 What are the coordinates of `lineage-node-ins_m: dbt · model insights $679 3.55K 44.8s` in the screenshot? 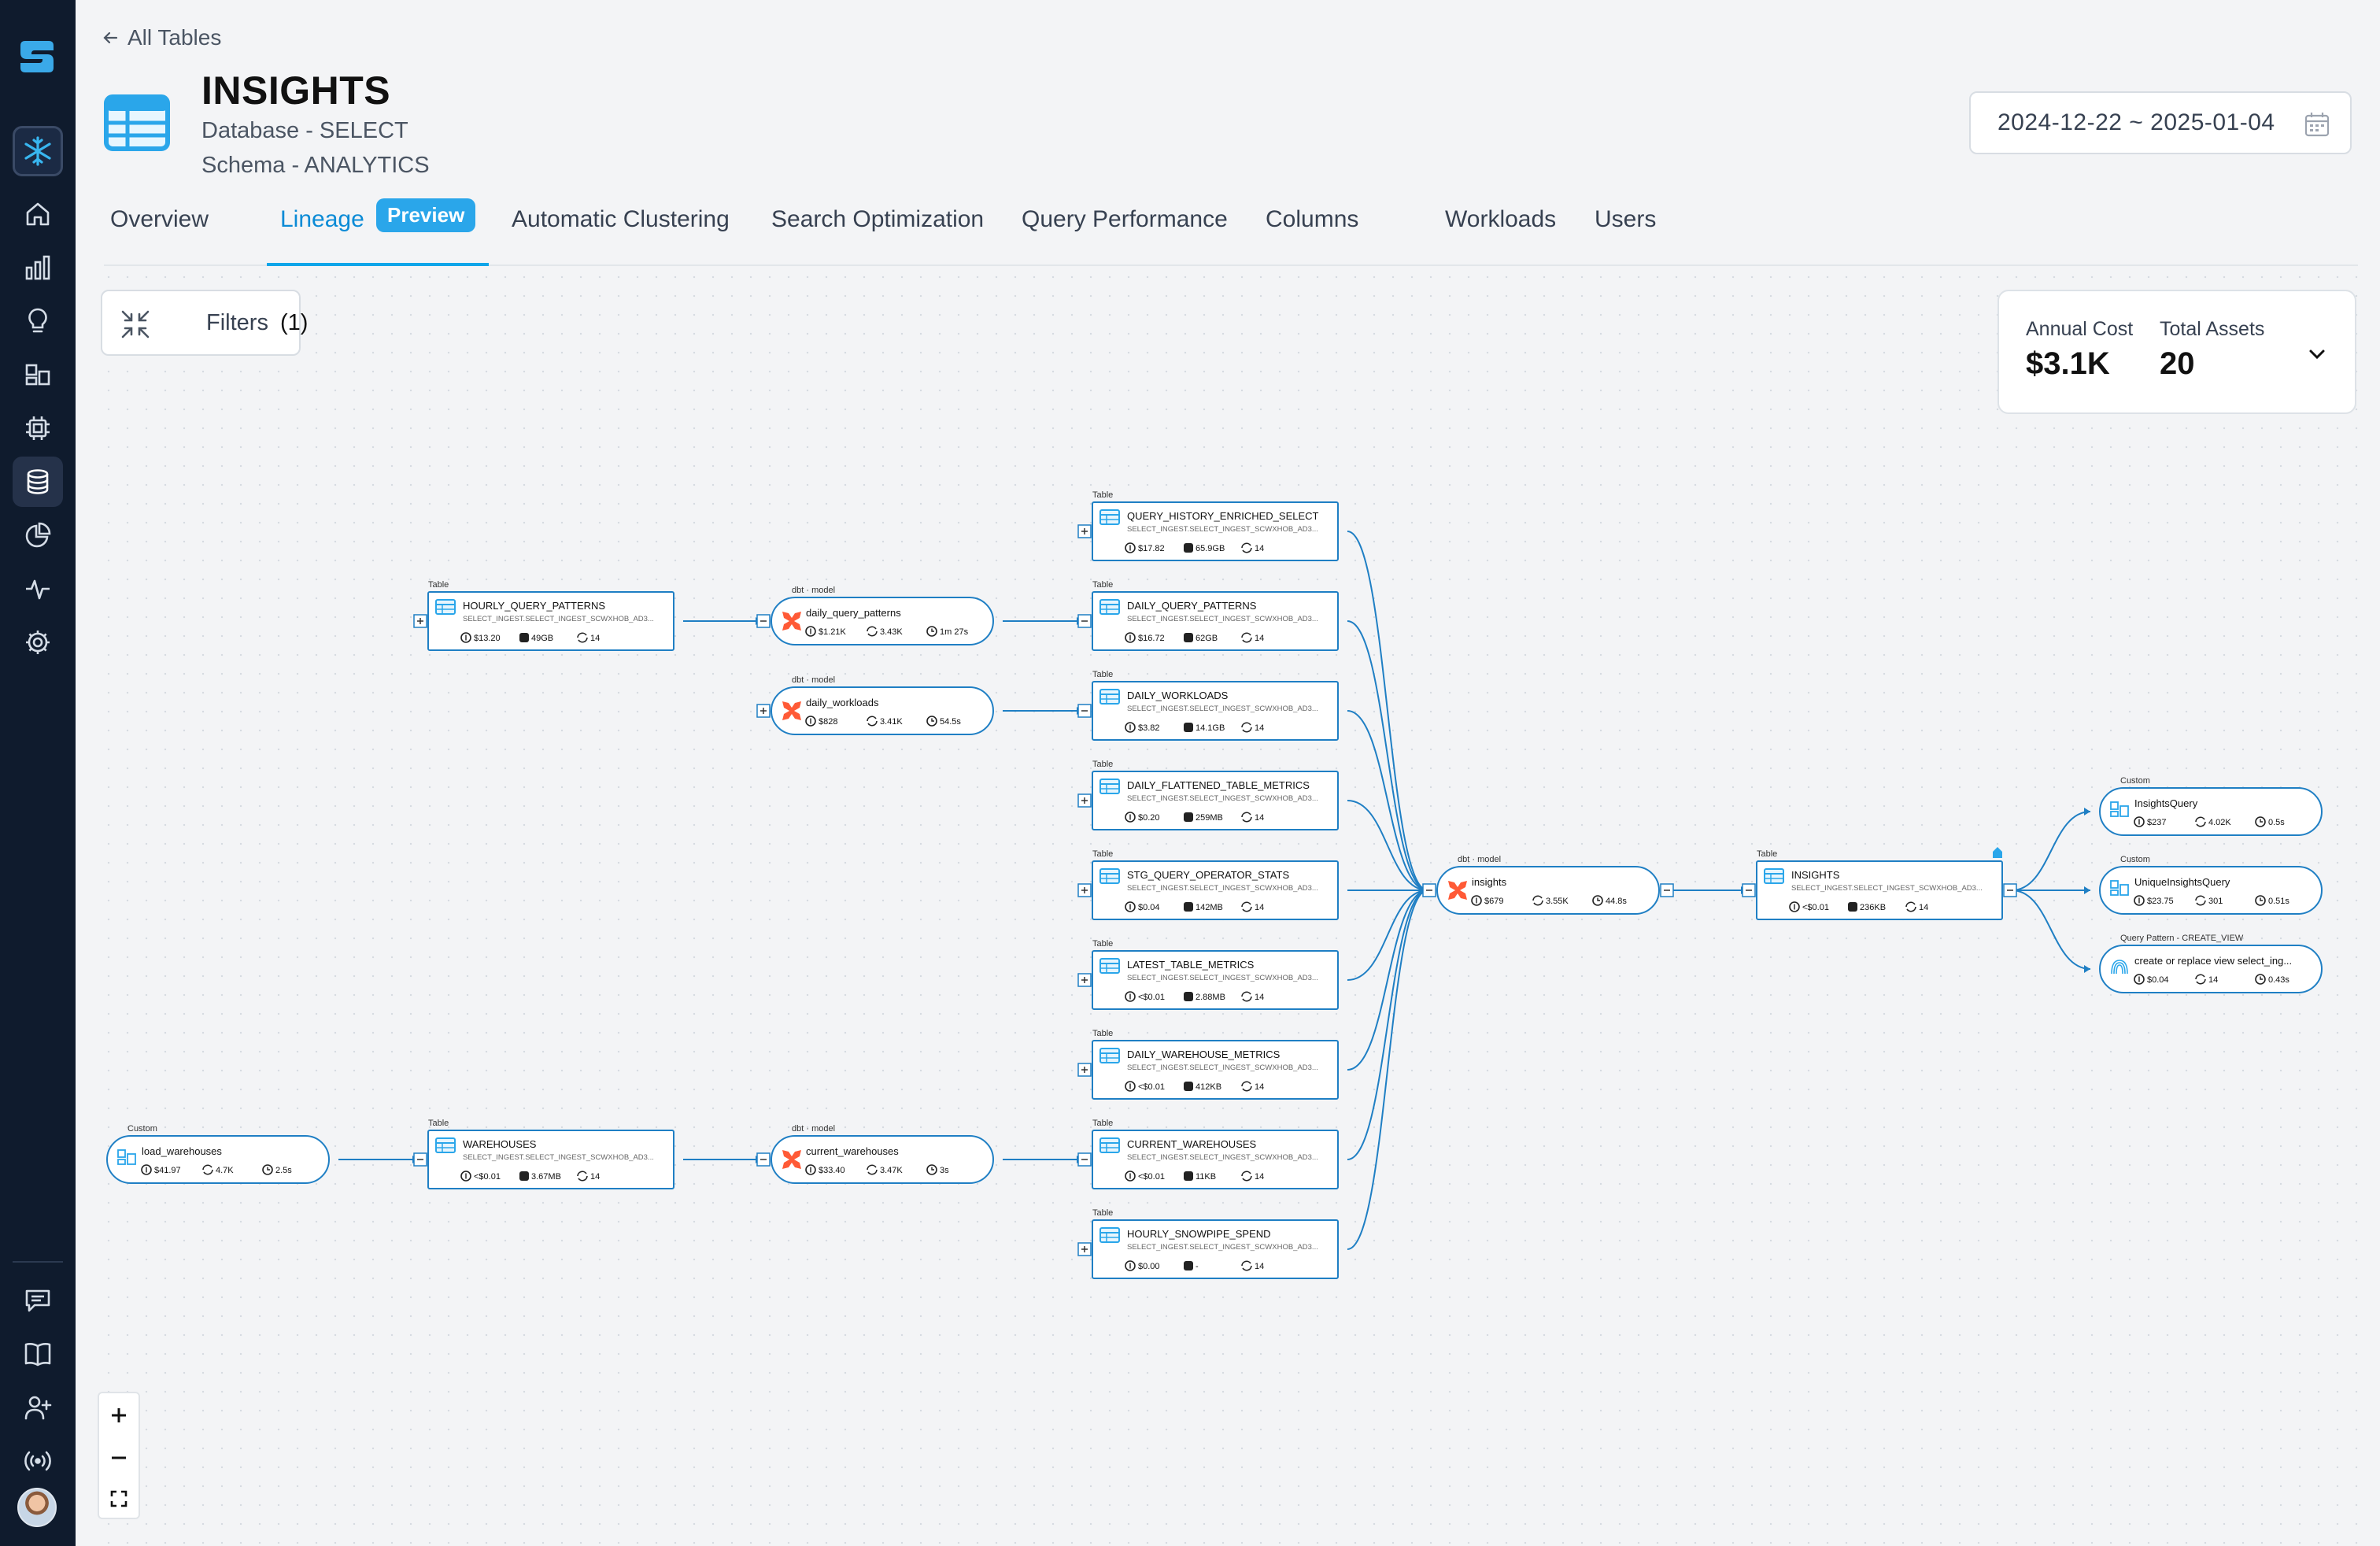 It's located at (1548, 885).